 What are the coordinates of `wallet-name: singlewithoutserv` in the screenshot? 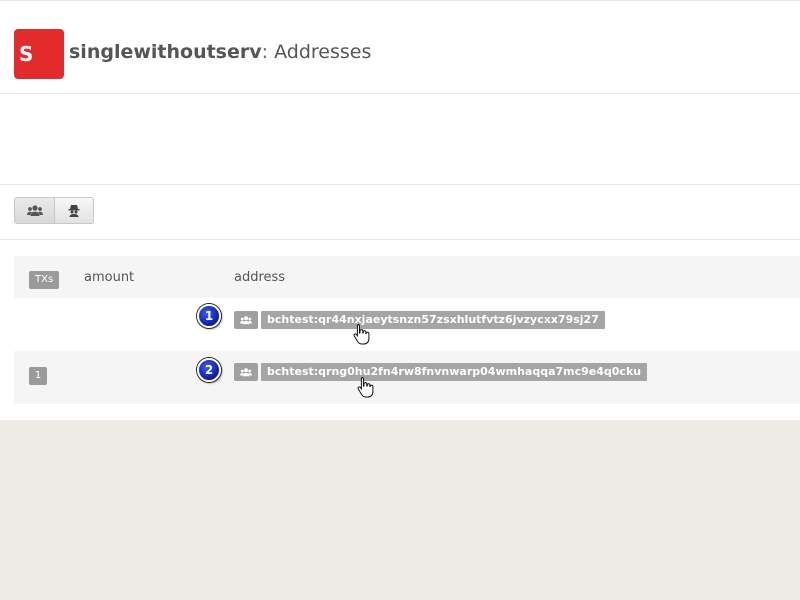 It's located at (165, 52).